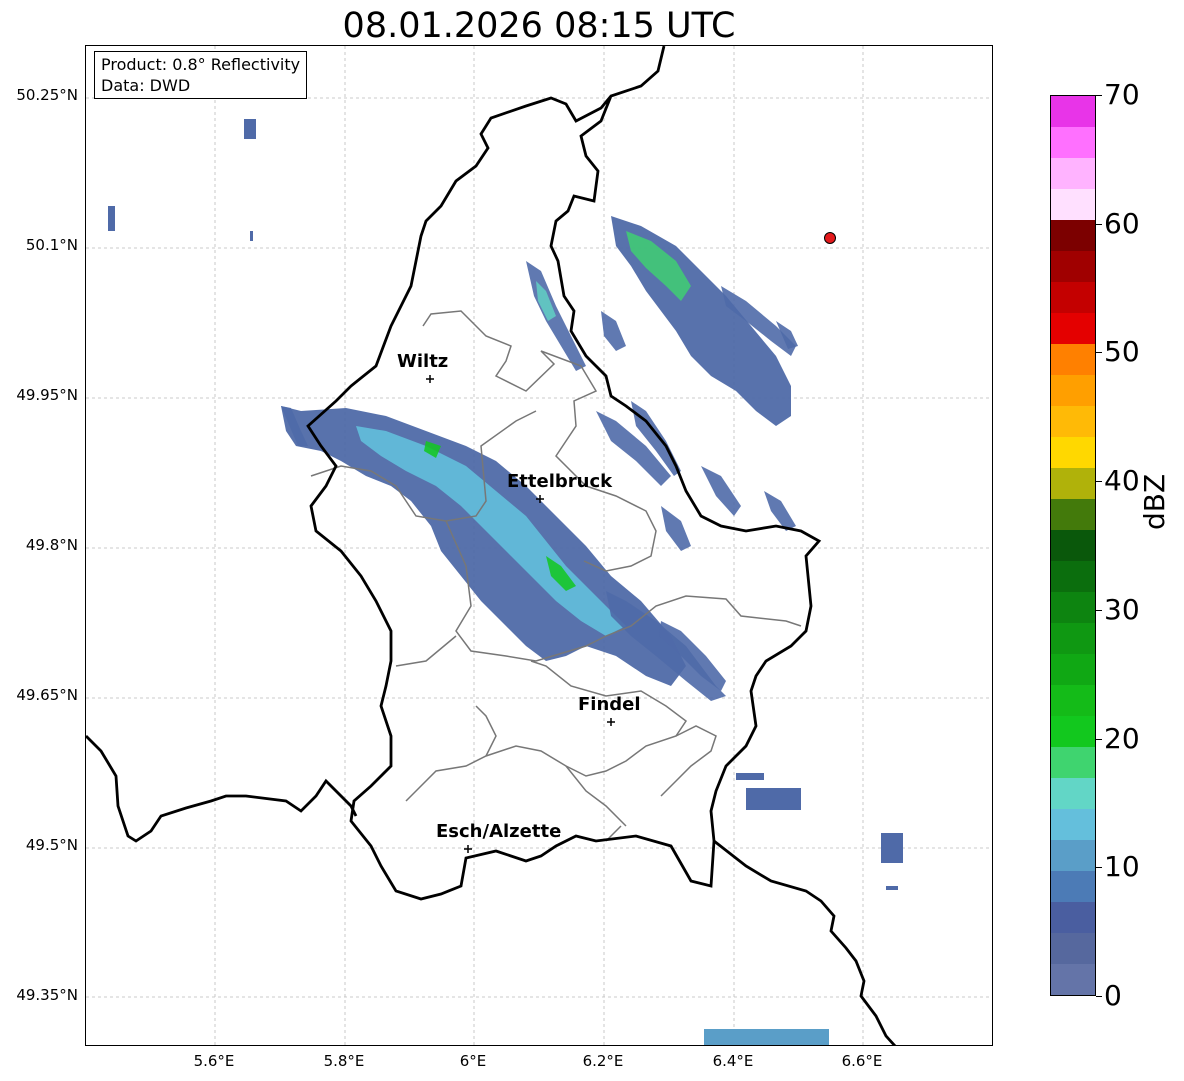 The image size is (1184, 1081). Describe the element at coordinates (1122, 867) in the screenshot. I see `colorbar-tick-label: 10` at that location.